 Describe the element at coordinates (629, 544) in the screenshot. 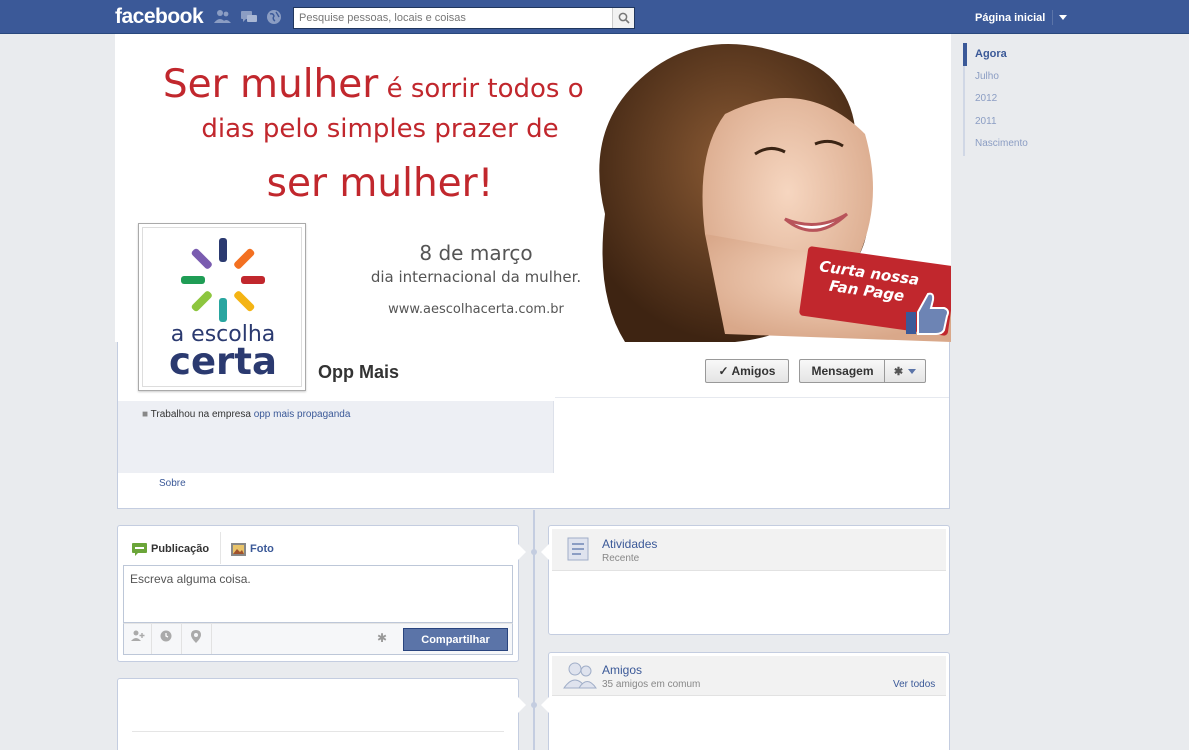

I see `activity-title: Atividades` at that location.